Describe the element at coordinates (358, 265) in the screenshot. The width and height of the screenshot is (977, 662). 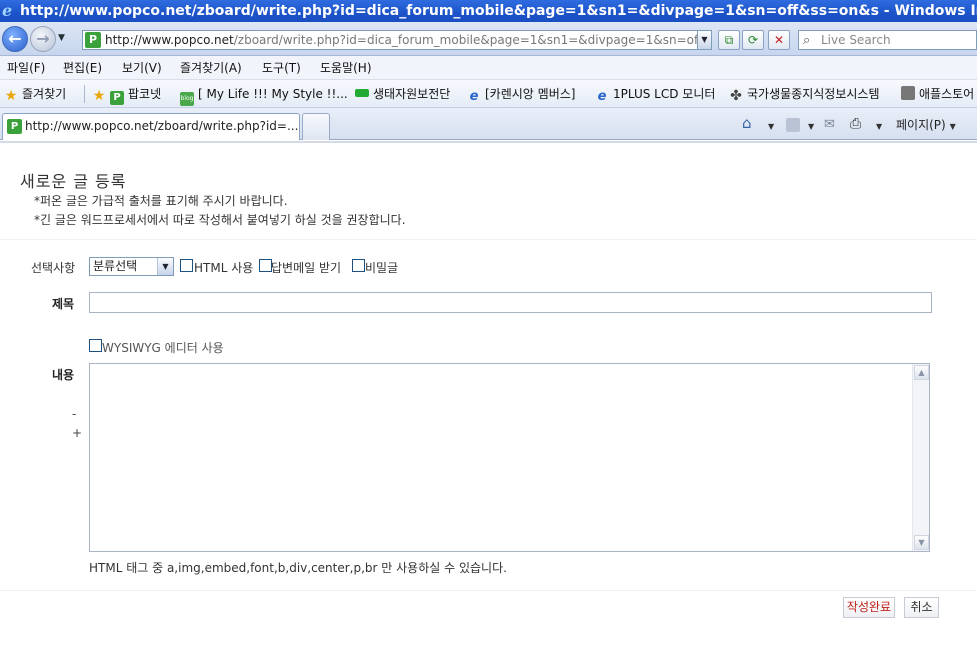
I see `secret-checkbox` at that location.